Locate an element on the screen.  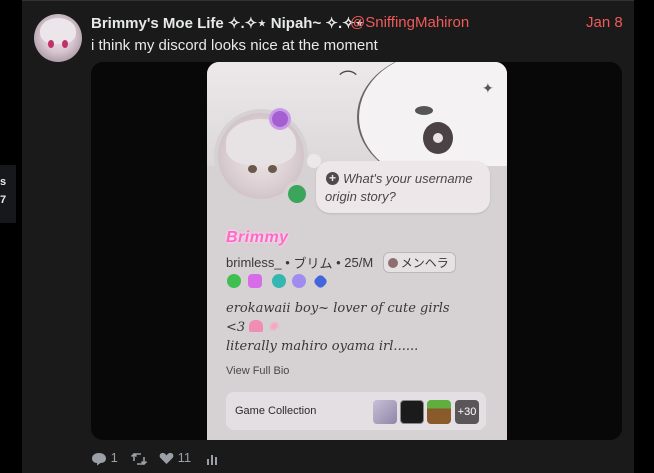
left-strip-line-1: s is located at coordinates (3, 182).